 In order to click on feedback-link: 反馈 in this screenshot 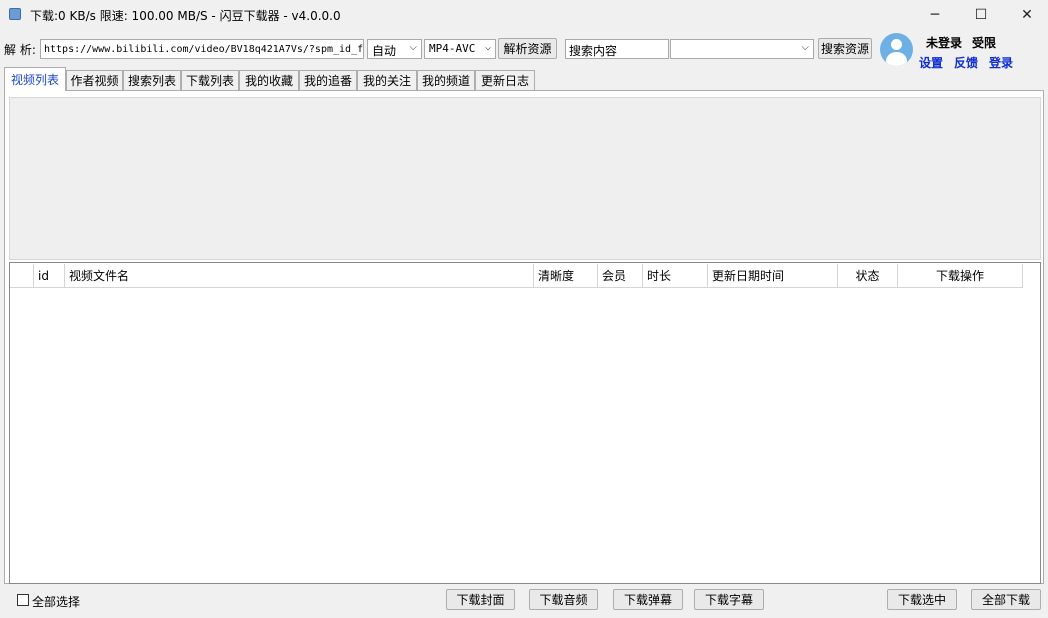, I will do `click(966, 62)`.